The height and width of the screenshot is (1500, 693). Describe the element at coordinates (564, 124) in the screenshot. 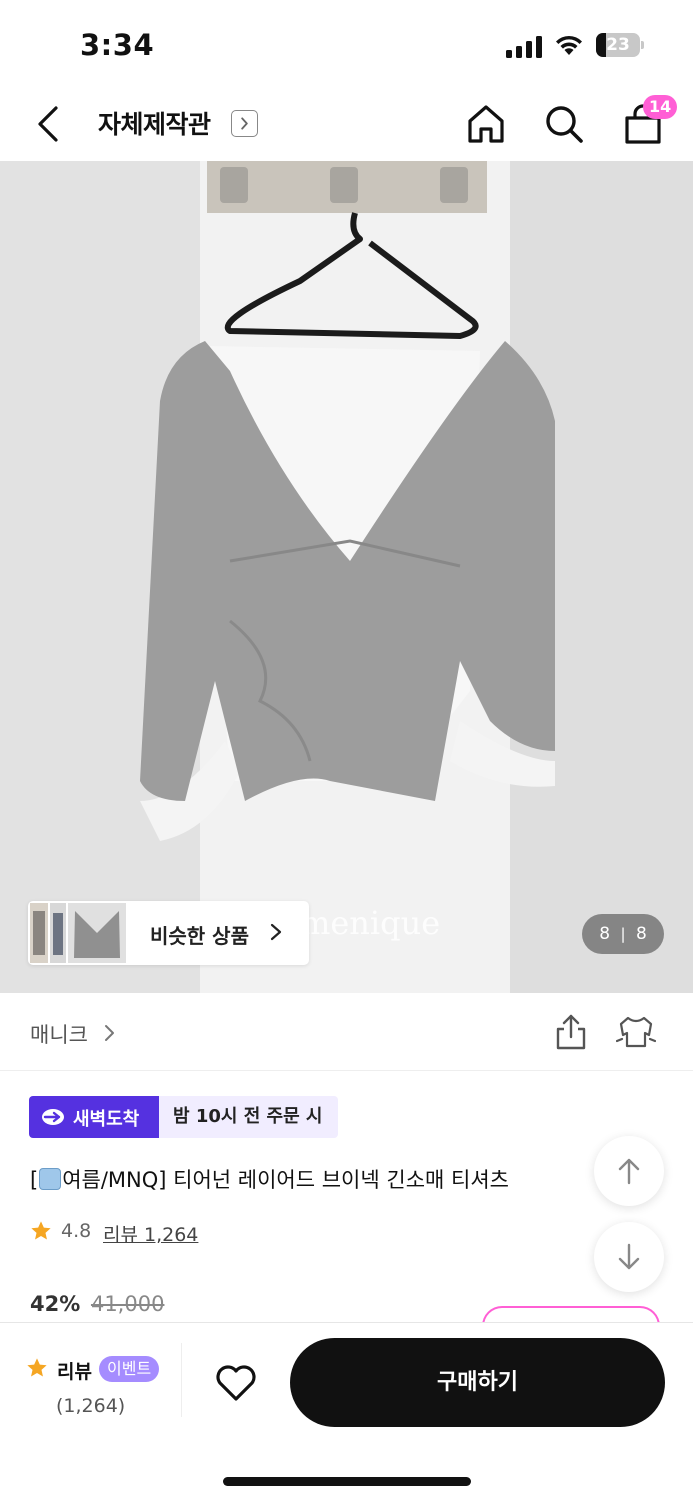

I see `search-icon` at that location.